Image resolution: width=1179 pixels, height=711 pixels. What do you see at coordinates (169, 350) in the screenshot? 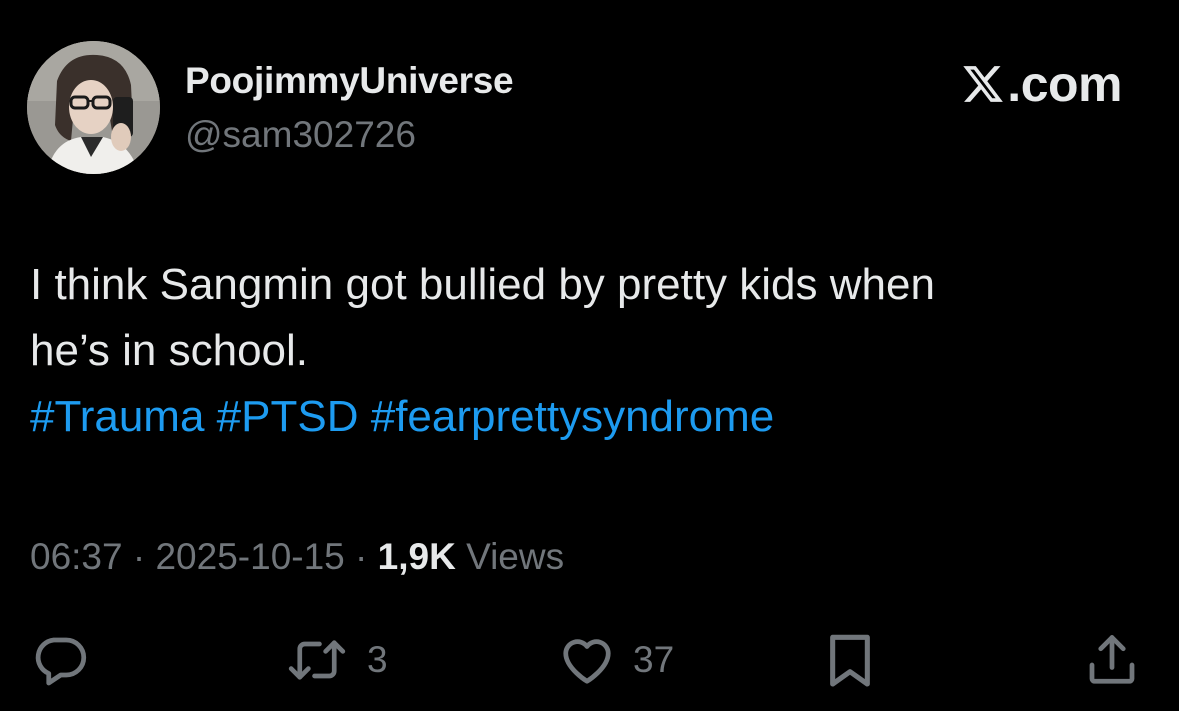
I see `tweet-text-line: he’s in school.` at bounding box center [169, 350].